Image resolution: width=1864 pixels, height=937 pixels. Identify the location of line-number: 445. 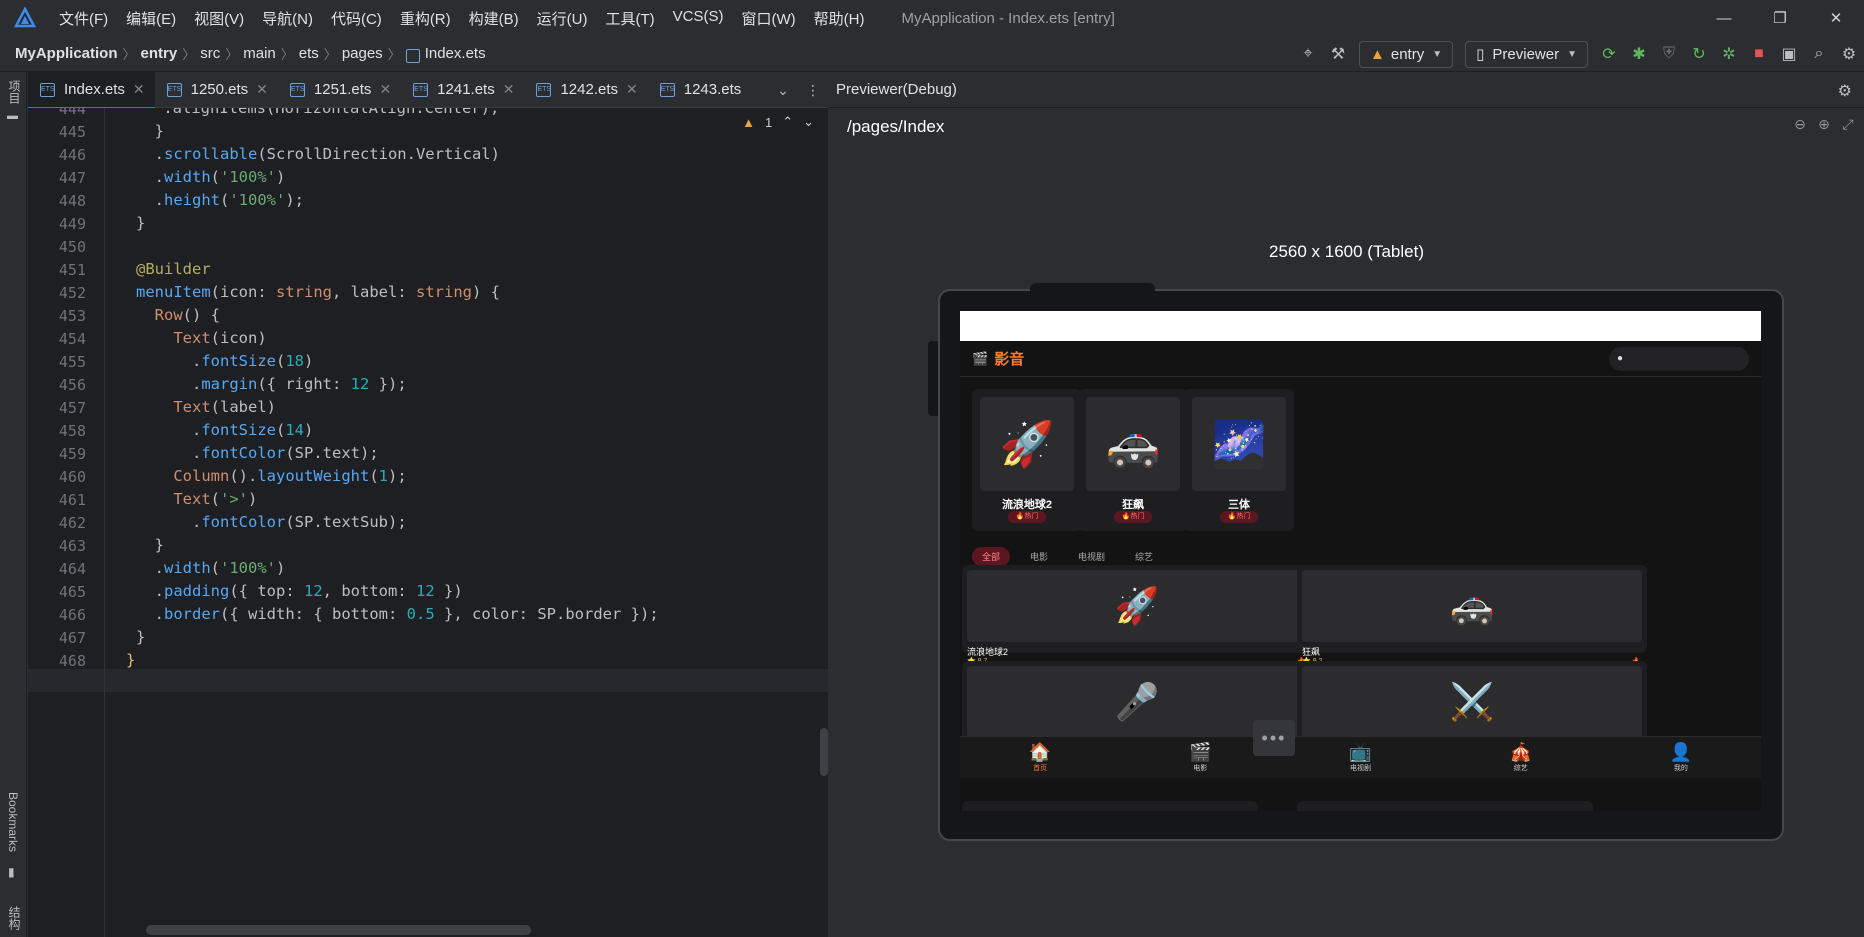
(72, 132).